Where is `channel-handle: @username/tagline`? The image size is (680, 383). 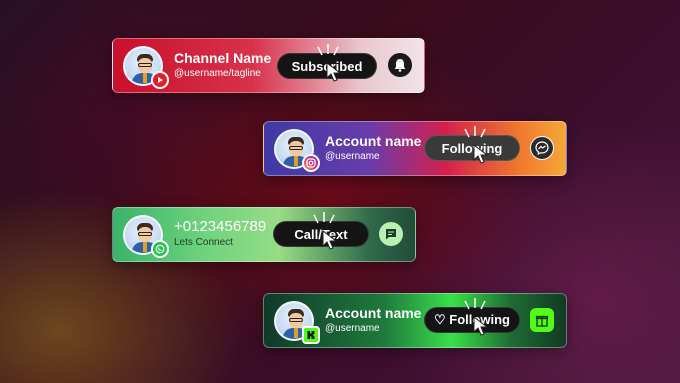 channel-handle: @username/tagline is located at coordinates (217, 73).